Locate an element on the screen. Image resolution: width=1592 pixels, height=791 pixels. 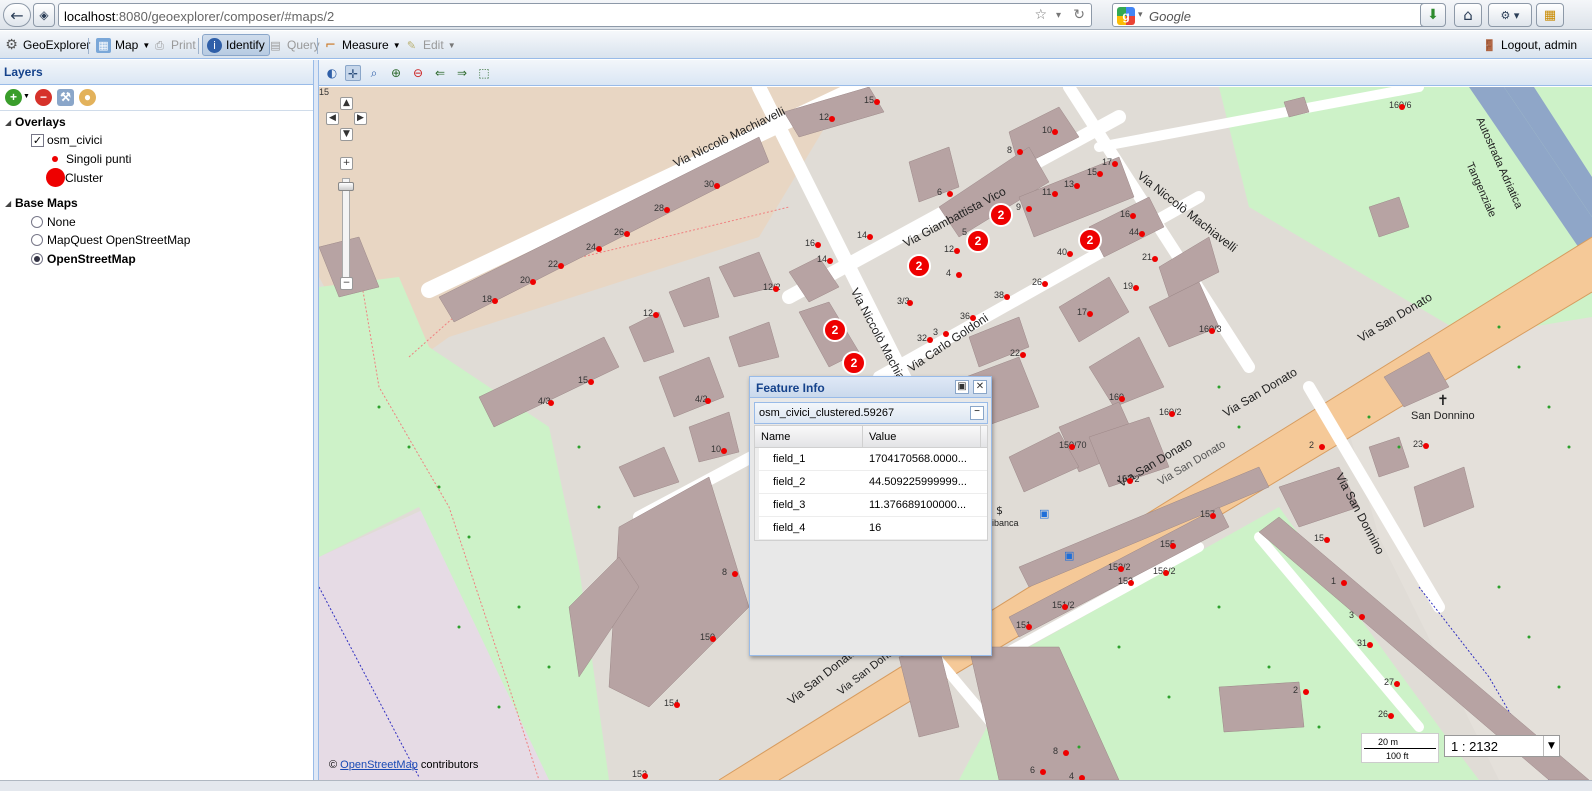
layer-styles-icon: ● is located at coordinates (87, 97).